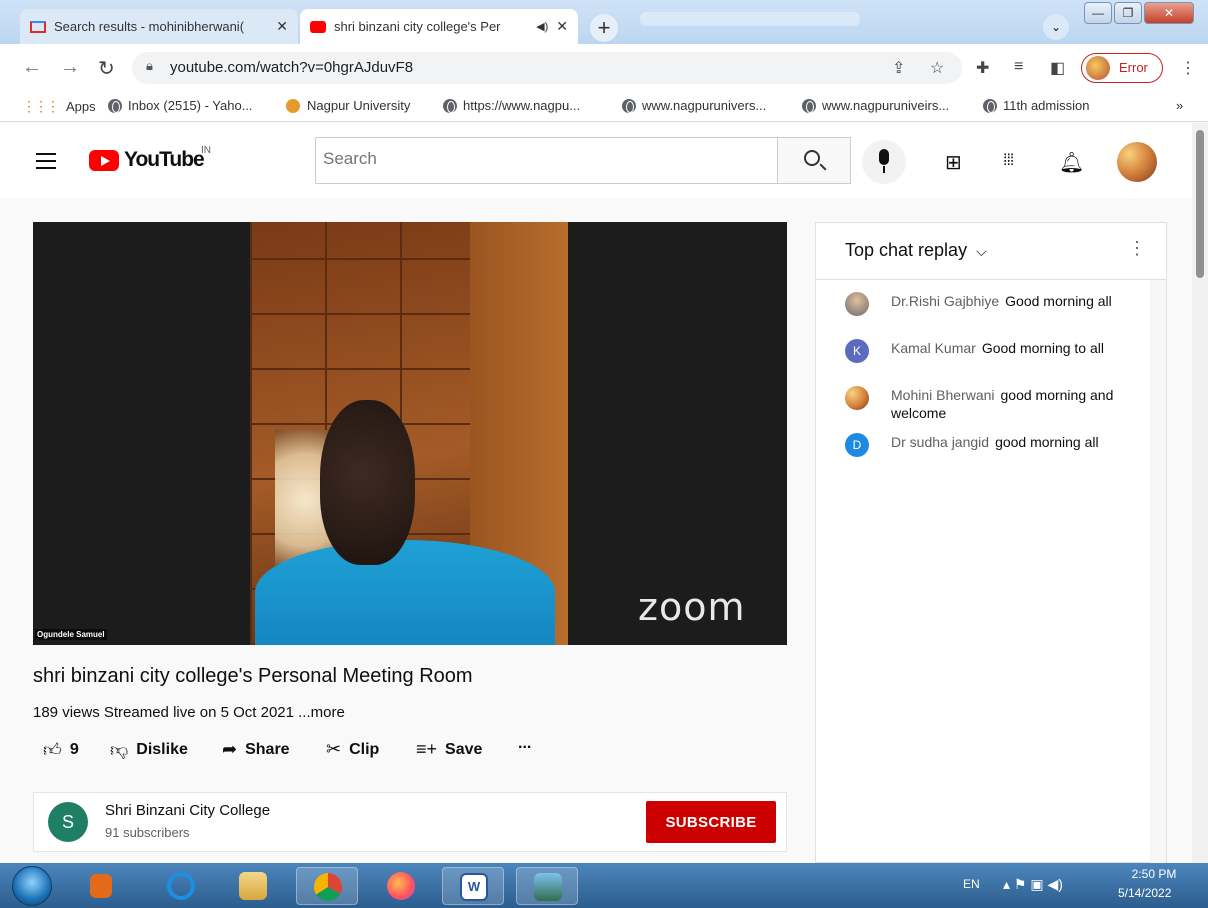  I want to click on taskbar-media-player, so click(101, 886).